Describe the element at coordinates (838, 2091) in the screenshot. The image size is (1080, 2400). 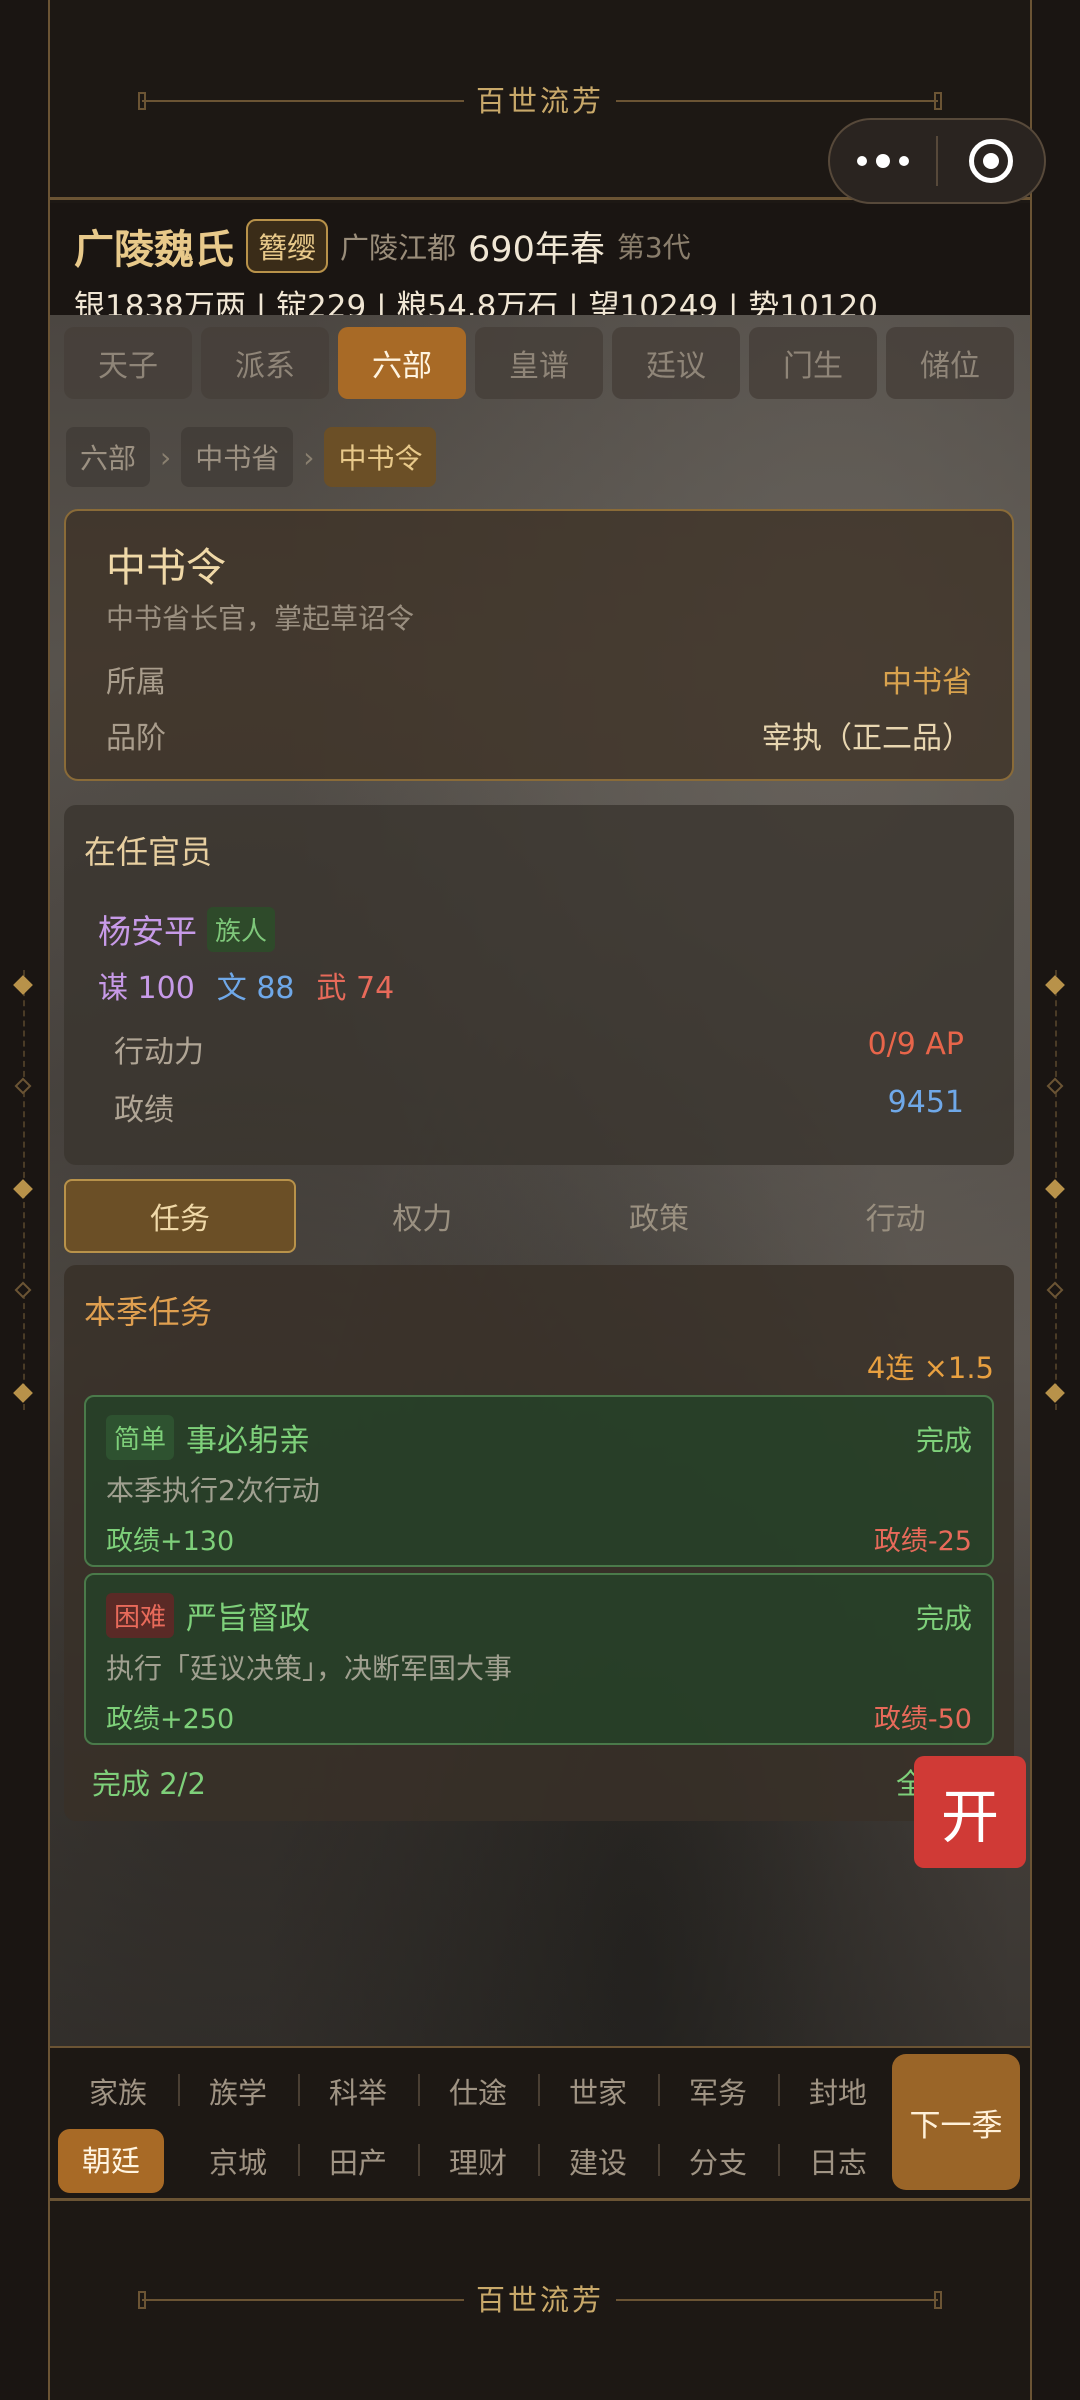
I see `nav-fengdi: 封地` at that location.